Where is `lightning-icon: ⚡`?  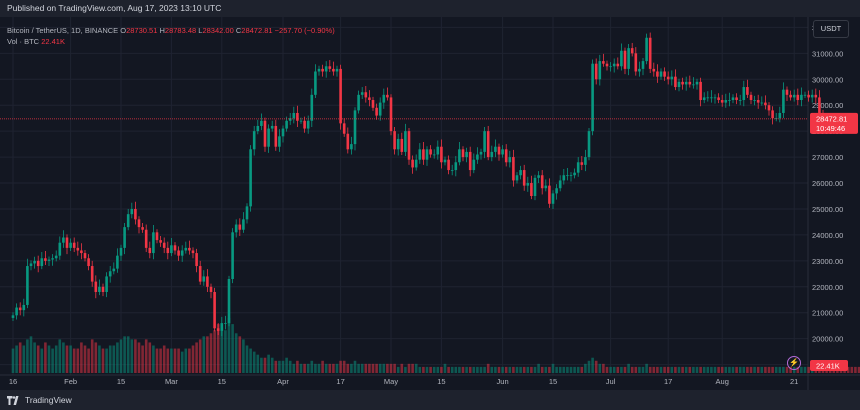 lightning-icon: ⚡ is located at coordinates (794, 363).